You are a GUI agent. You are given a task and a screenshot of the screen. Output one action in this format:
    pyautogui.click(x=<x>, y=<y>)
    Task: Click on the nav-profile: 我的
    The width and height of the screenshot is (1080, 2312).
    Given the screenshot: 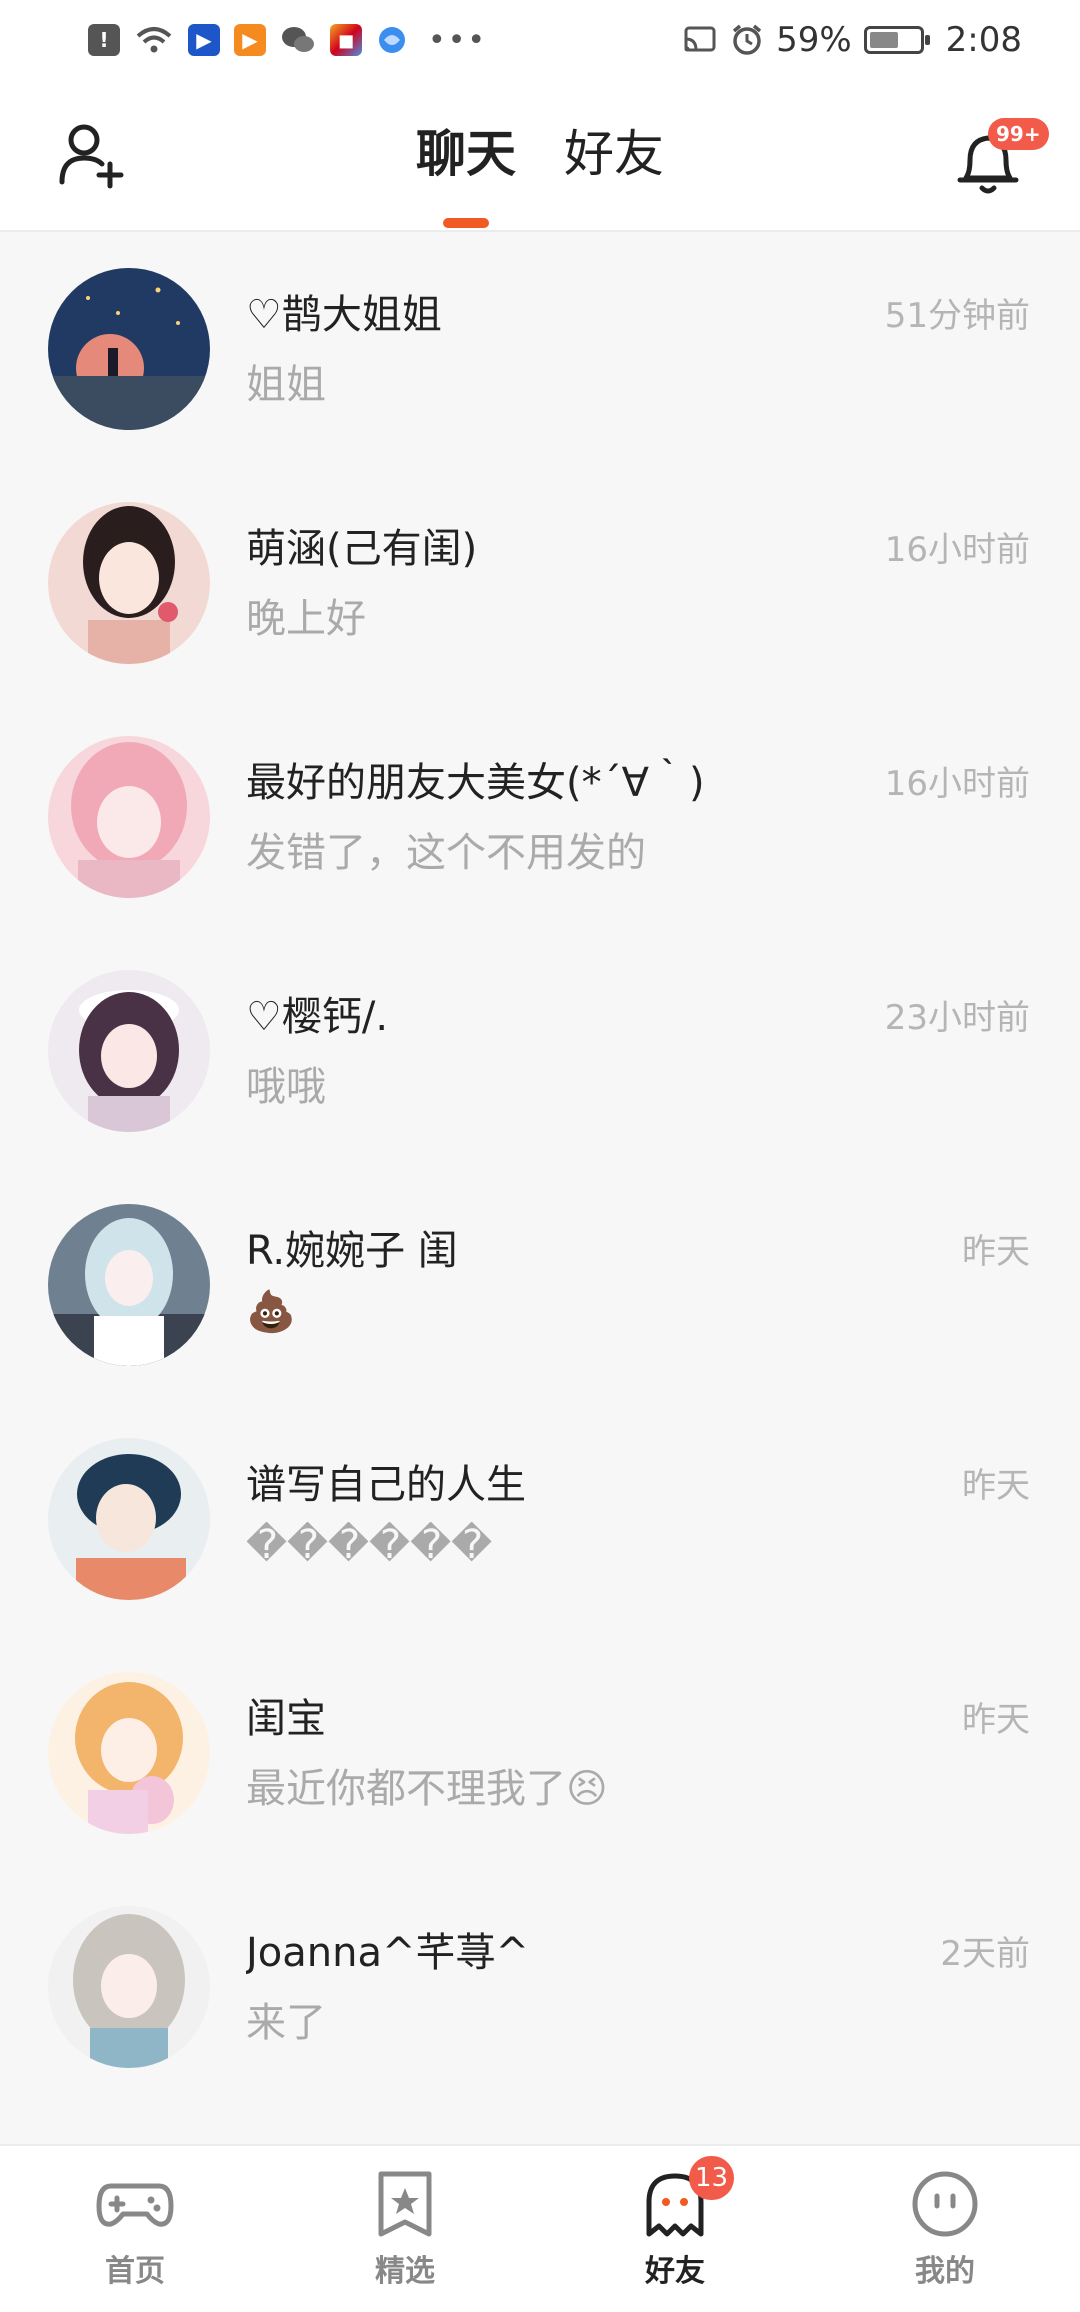 What is the action you would take?
    pyautogui.click(x=945, y=2229)
    